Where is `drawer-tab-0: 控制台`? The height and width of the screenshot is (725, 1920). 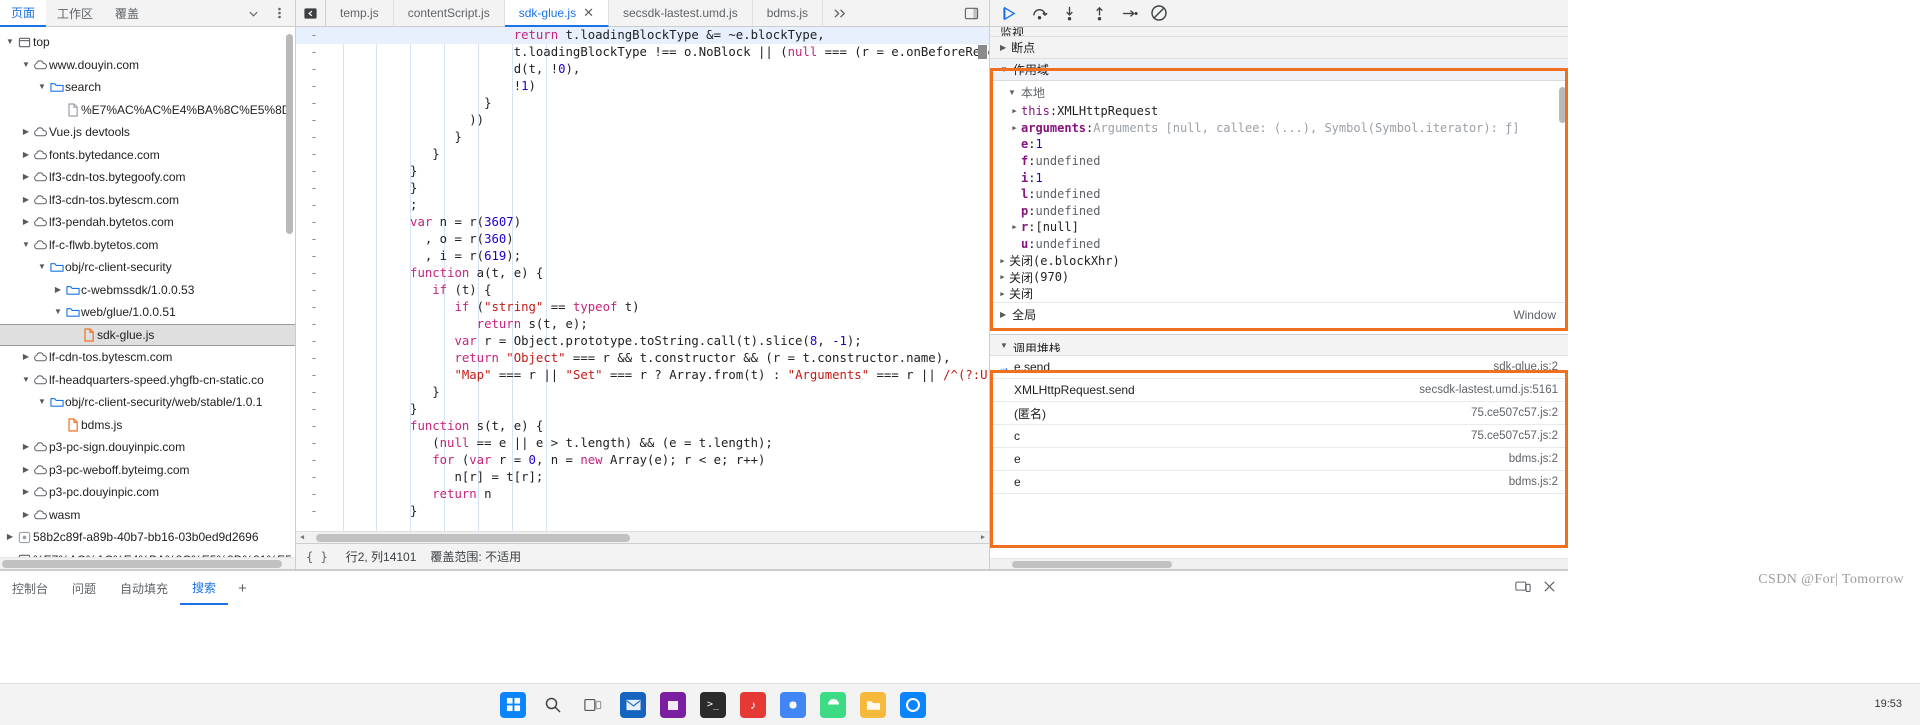
drawer-tab-0: 控制台 is located at coordinates (30, 588).